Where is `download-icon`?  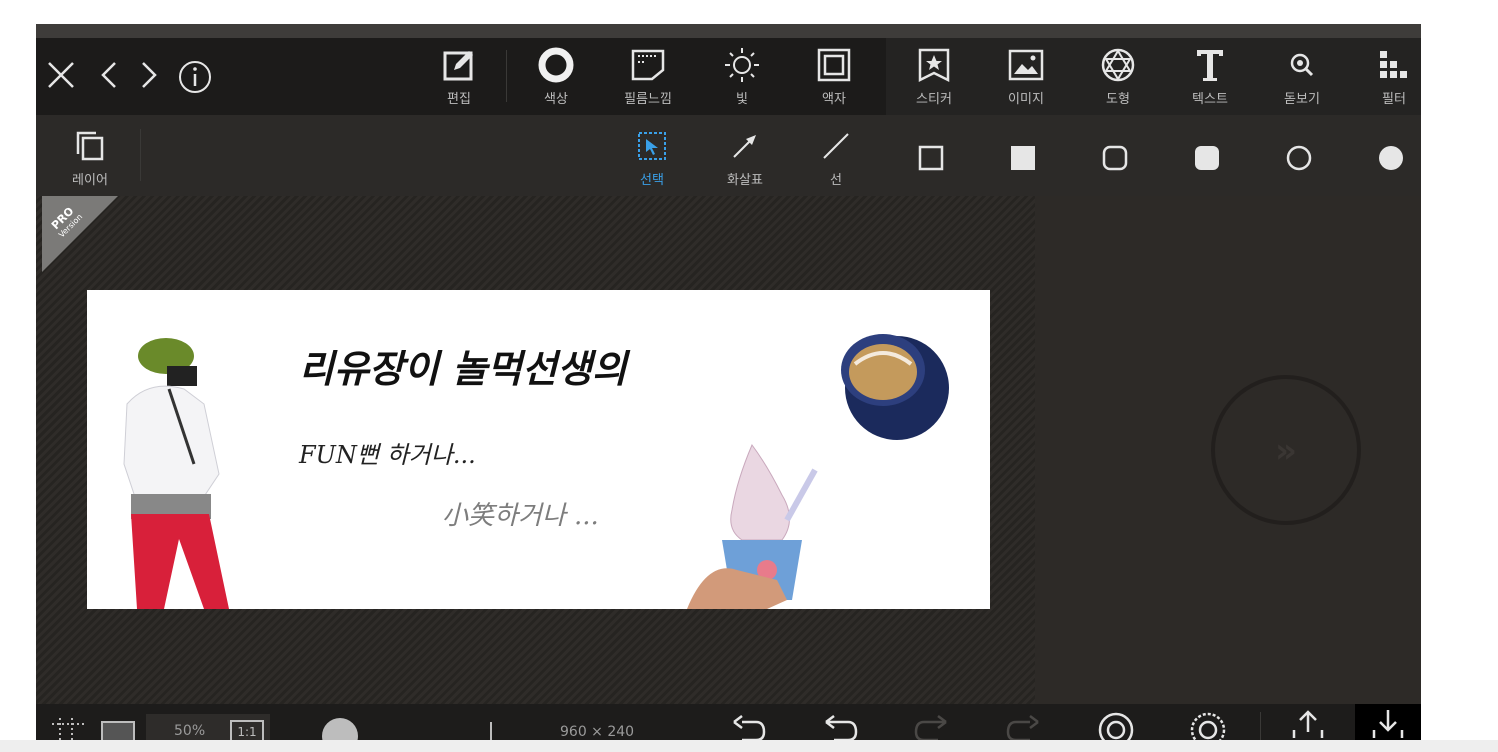
download-icon is located at coordinates (1388, 724).